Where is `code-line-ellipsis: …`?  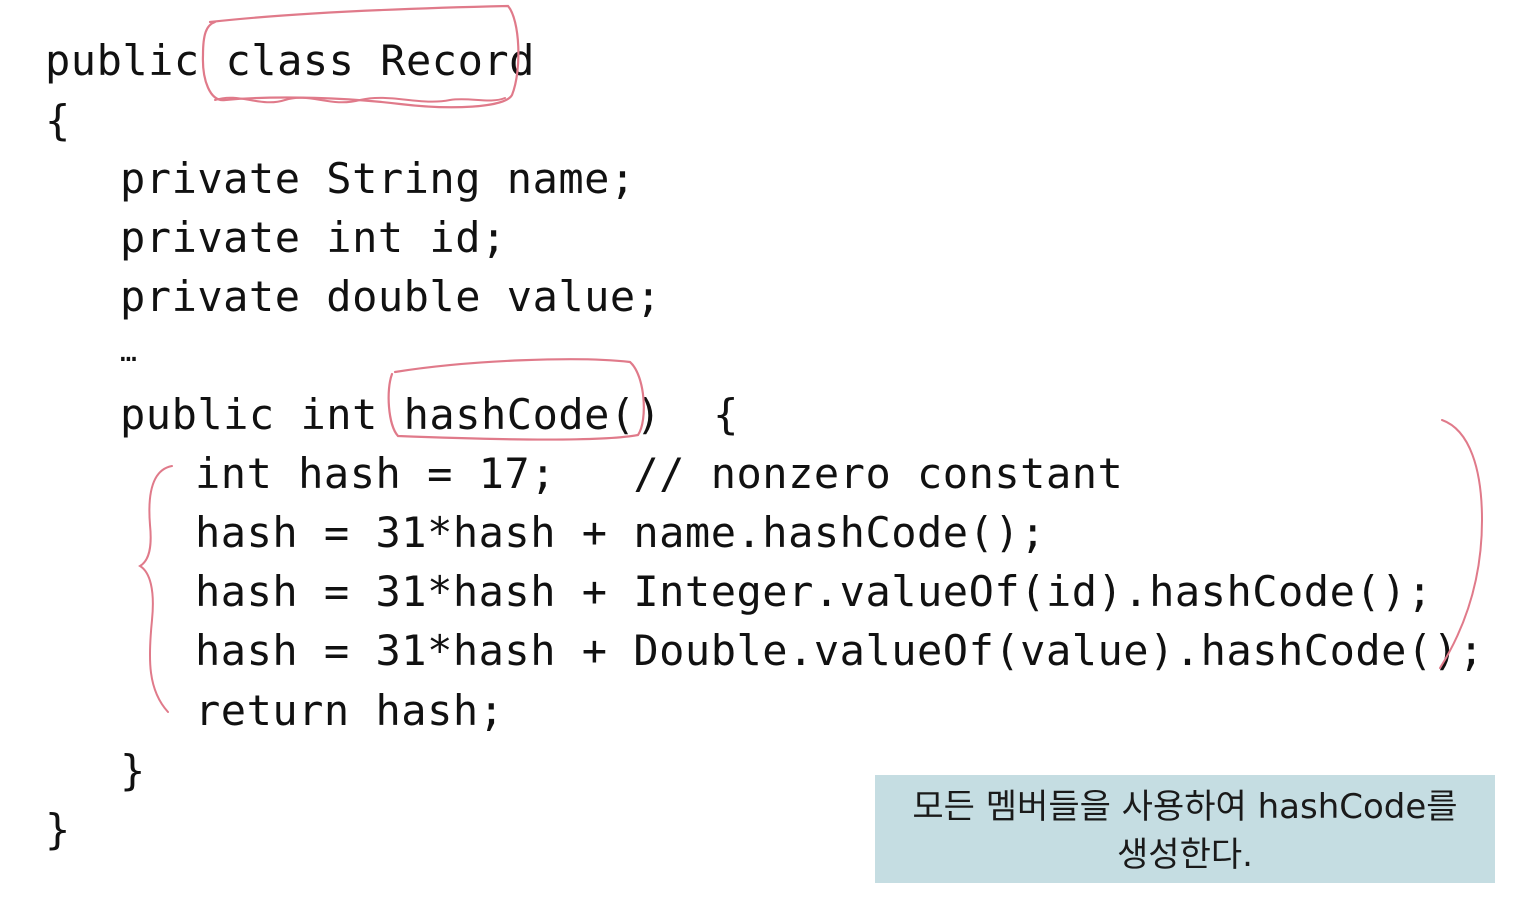 code-line-ellipsis: … is located at coordinates (129, 351).